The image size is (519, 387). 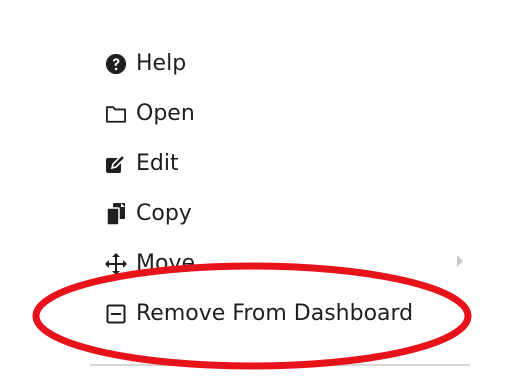 I want to click on menu-item-label: Move, so click(x=165, y=263).